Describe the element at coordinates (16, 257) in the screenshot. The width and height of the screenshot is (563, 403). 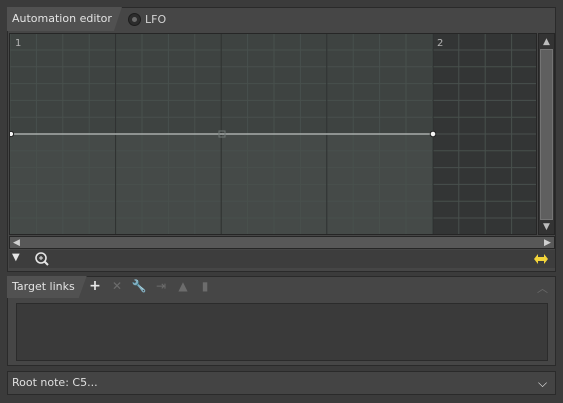
I see `triangle-down-icon: ▼` at that location.